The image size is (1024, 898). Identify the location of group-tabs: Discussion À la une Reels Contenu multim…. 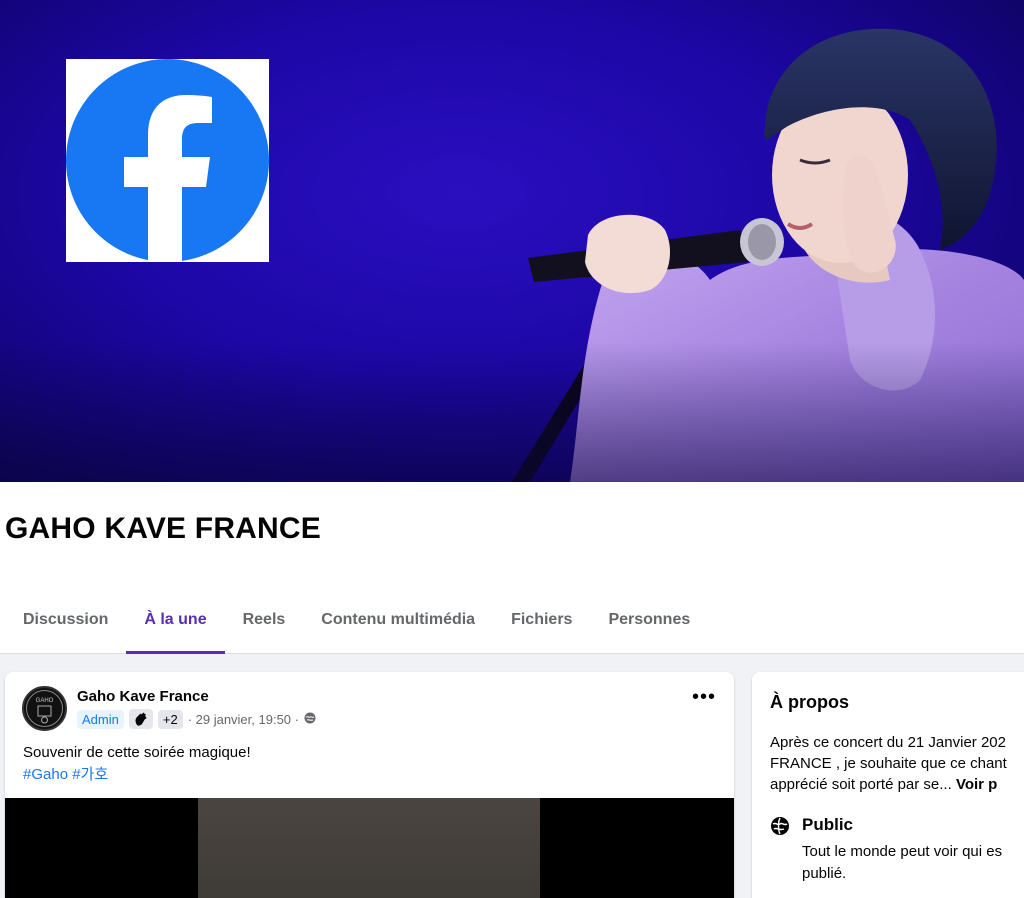
(356, 623).